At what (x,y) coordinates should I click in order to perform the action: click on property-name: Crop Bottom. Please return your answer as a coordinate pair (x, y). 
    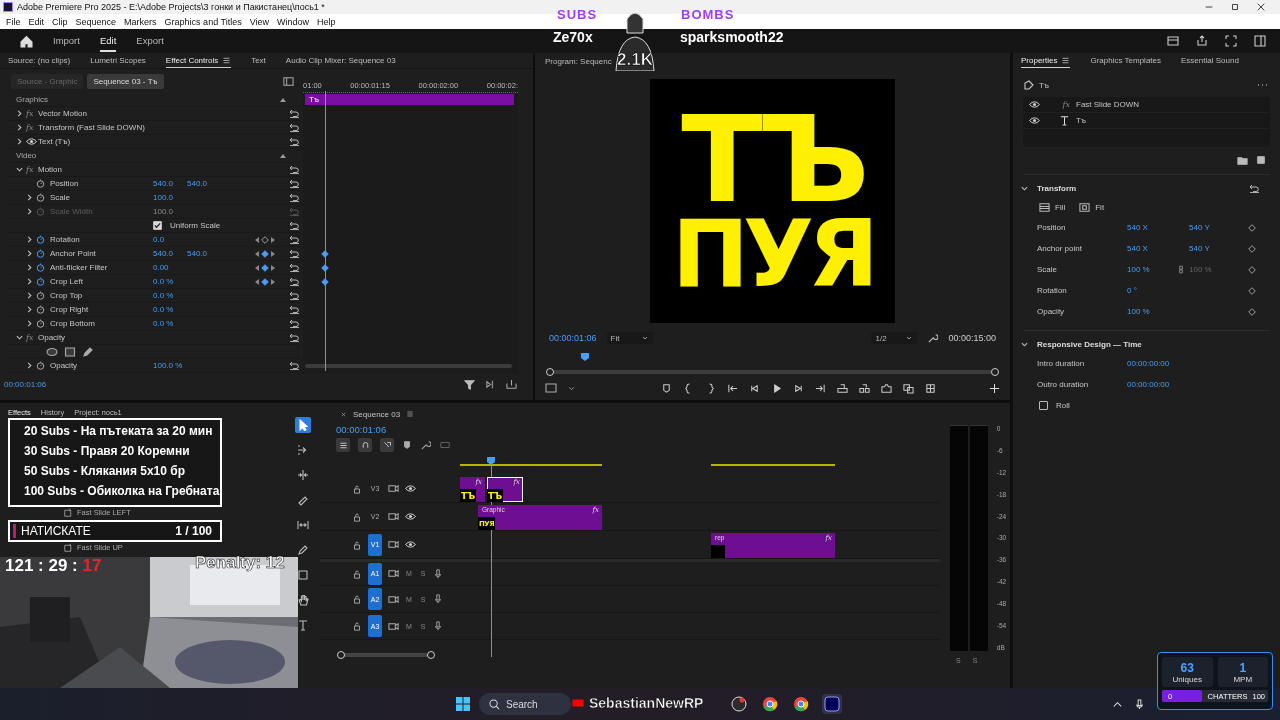
    Looking at the image, I should click on (72, 323).